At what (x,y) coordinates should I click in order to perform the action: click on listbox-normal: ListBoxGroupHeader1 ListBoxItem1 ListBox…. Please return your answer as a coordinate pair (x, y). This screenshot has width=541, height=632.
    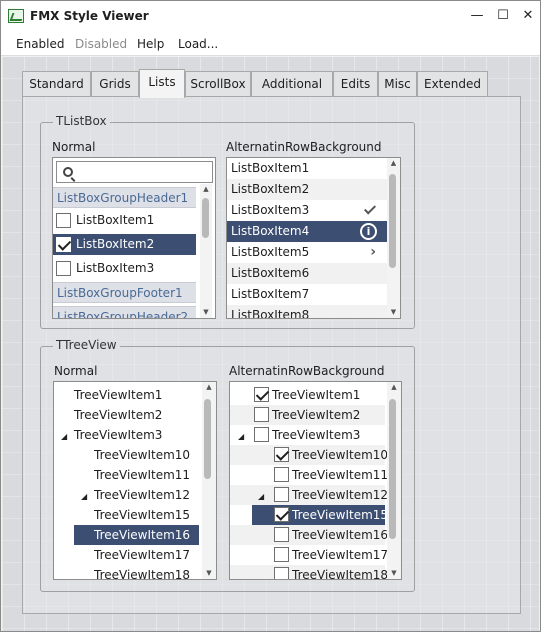
    Looking at the image, I should click on (134, 238).